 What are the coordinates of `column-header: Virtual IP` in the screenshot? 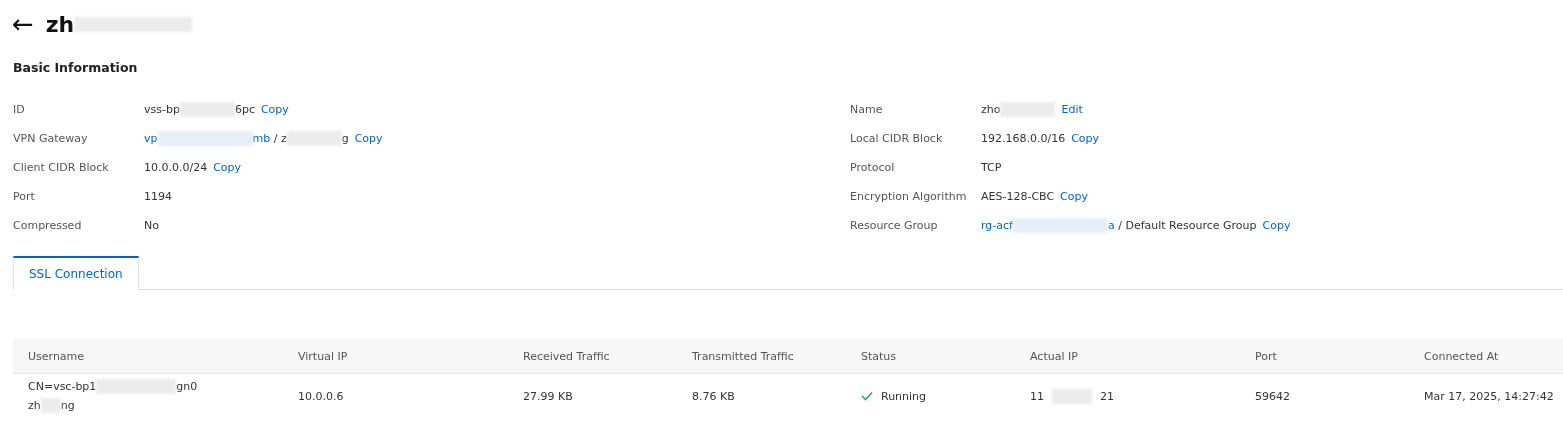 It's located at (323, 356).